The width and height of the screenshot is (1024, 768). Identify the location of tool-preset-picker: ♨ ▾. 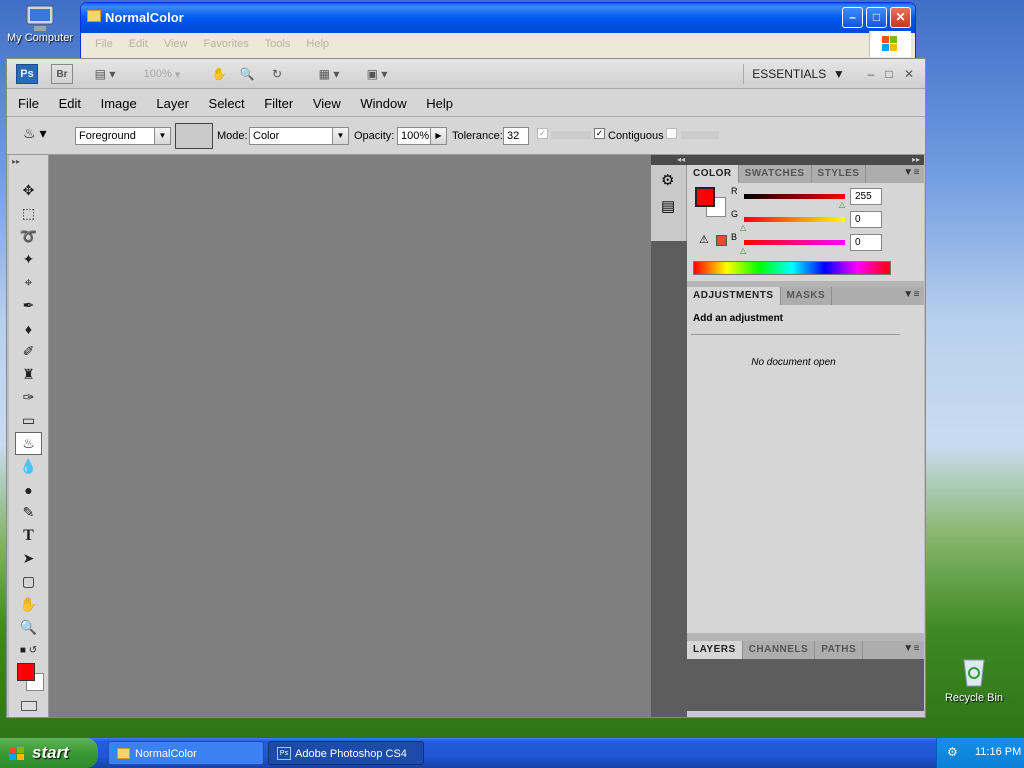
(43, 135).